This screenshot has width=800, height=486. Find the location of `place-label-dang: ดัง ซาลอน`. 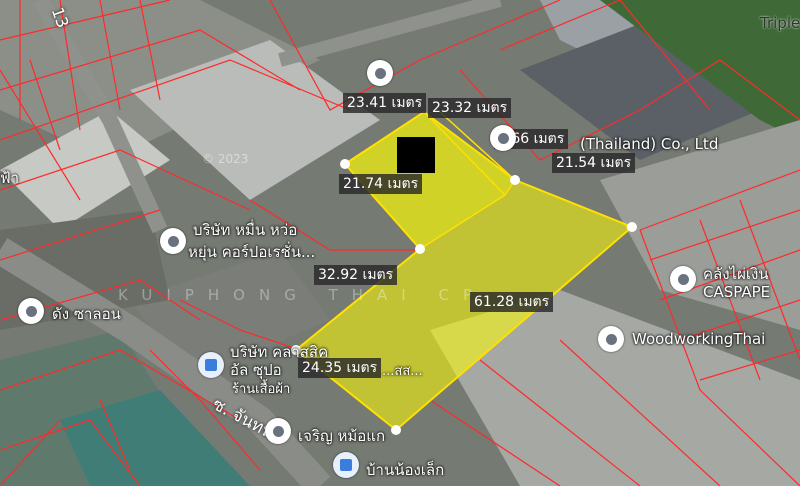

place-label-dang: ดัง ซาลอน is located at coordinates (86, 314).